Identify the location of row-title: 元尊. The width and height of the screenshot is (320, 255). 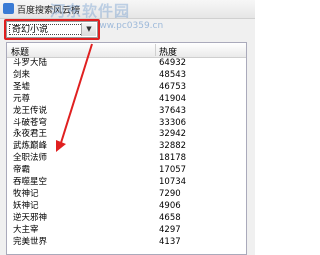
(22, 98).